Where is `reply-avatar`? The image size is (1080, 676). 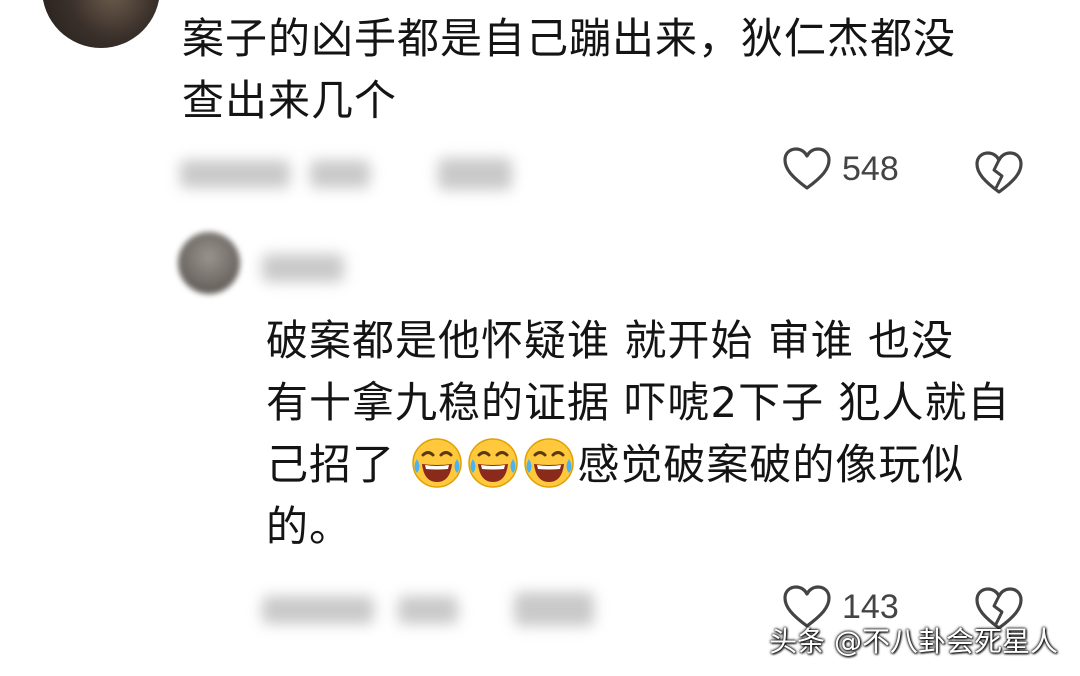 reply-avatar is located at coordinates (209, 263).